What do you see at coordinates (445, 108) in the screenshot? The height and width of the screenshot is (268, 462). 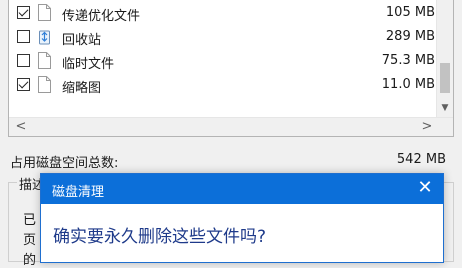 I see `scroll-down-arrow-icon: ▼` at bounding box center [445, 108].